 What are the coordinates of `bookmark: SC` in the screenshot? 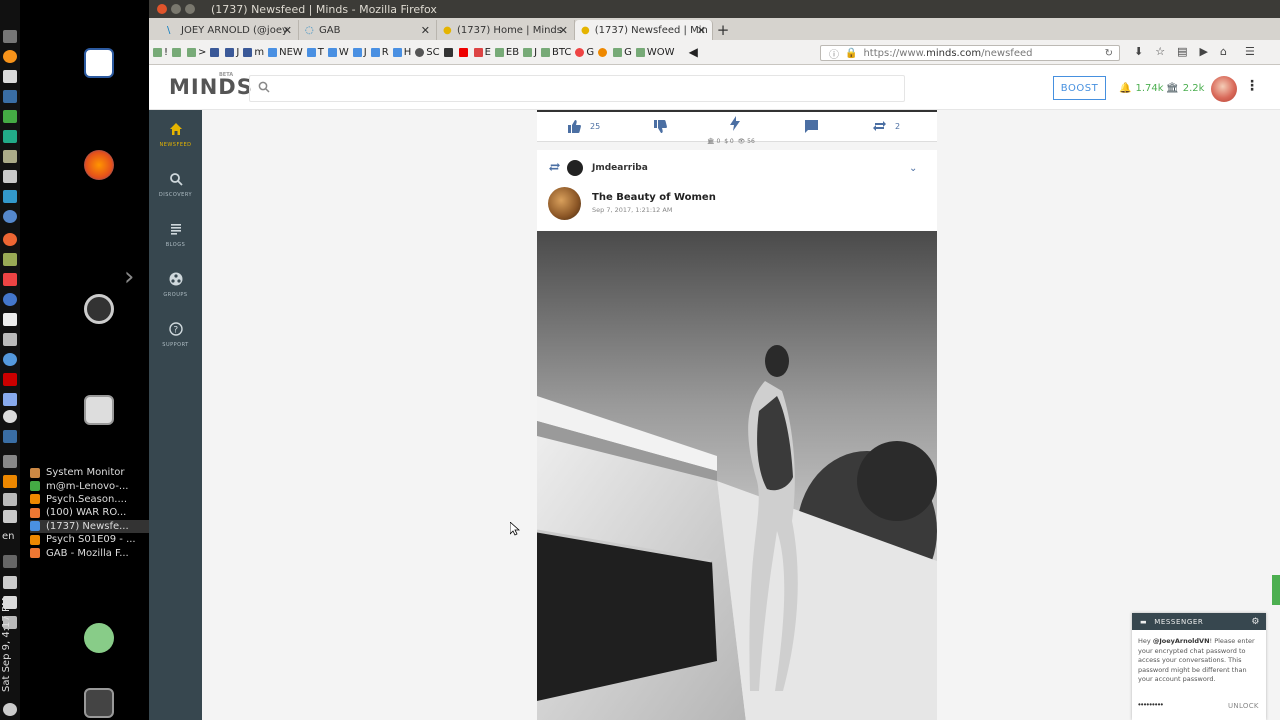 It's located at (427, 52).